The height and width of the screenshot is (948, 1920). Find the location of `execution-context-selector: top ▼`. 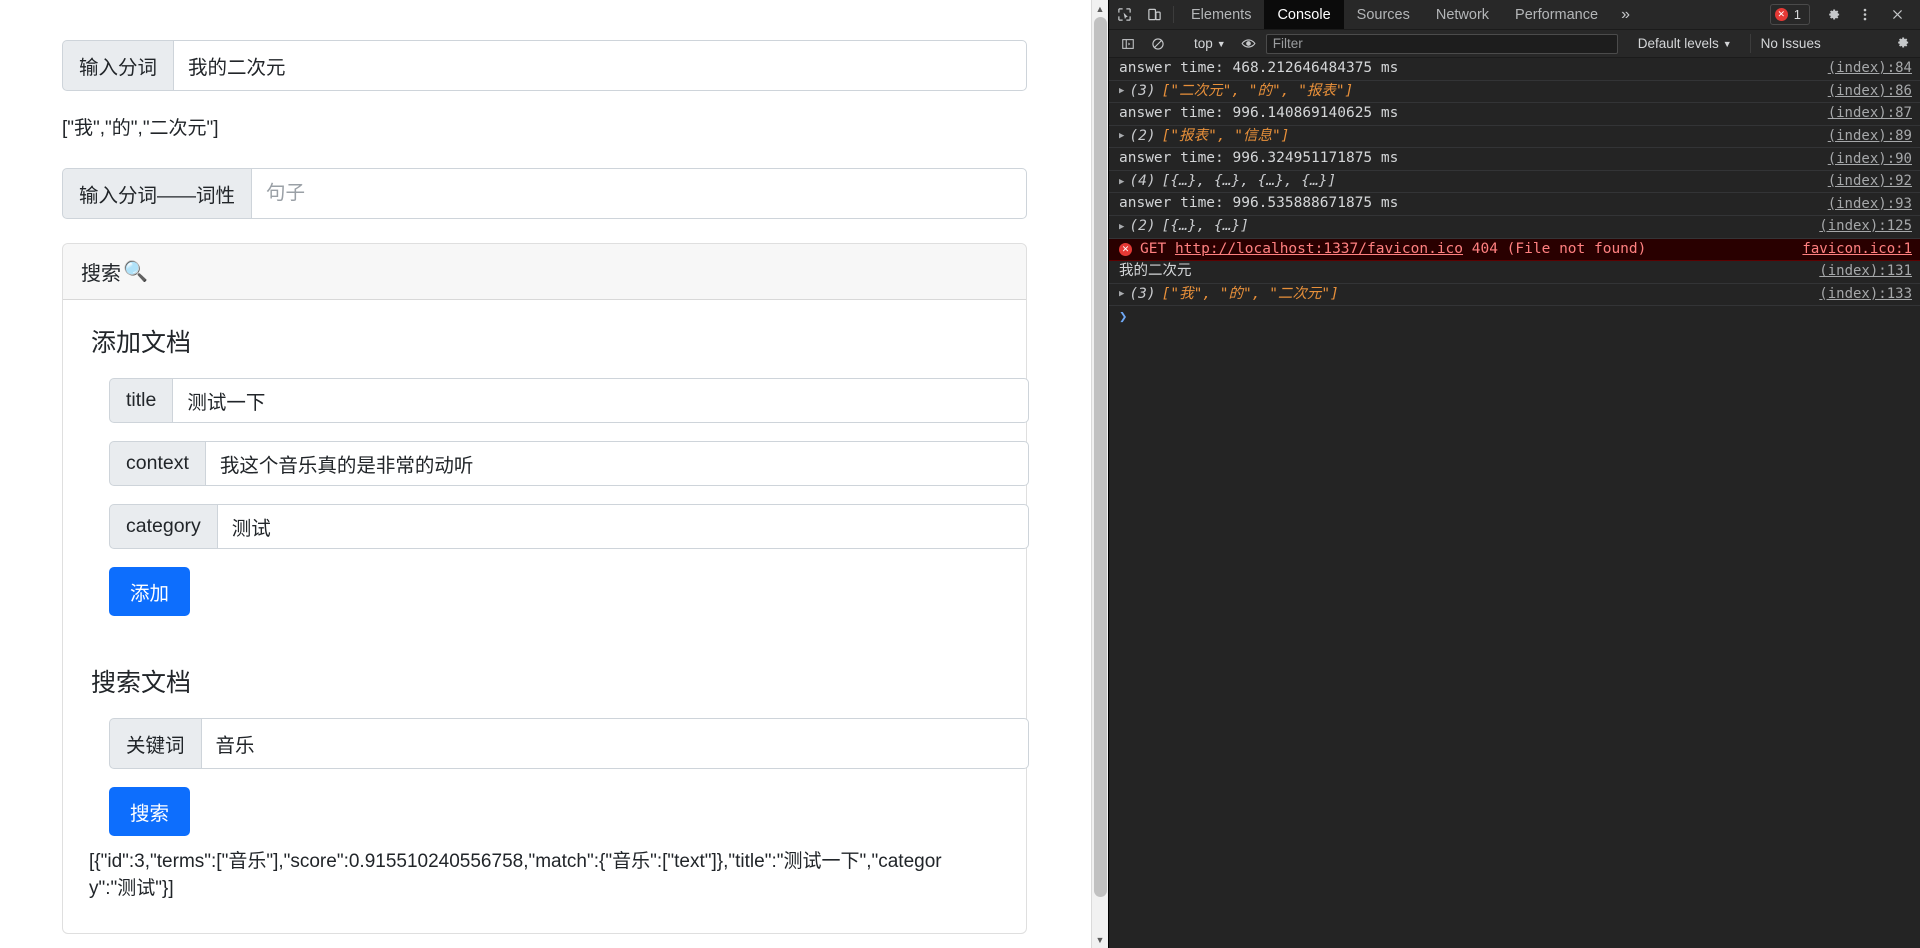

execution-context-selector: top ▼ is located at coordinates (1210, 43).